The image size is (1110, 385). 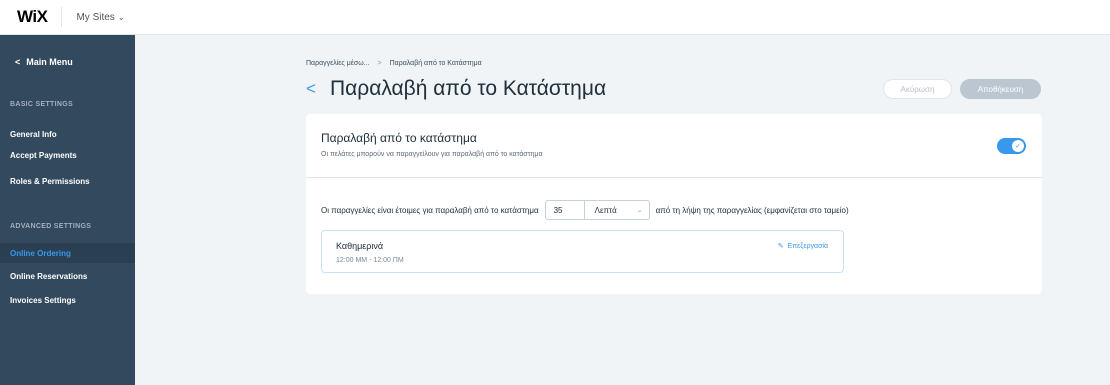 What do you see at coordinates (62, 17) in the screenshot?
I see `divider` at bounding box center [62, 17].